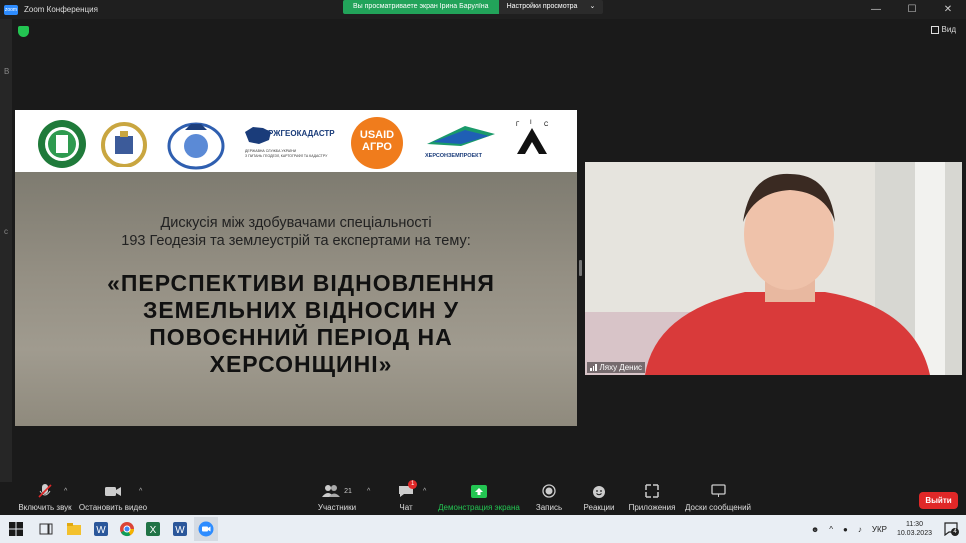  What do you see at coordinates (296, 223) in the screenshot?
I see `intro-line-1: Дискусія між здобувачами спеціальності` at bounding box center [296, 223].